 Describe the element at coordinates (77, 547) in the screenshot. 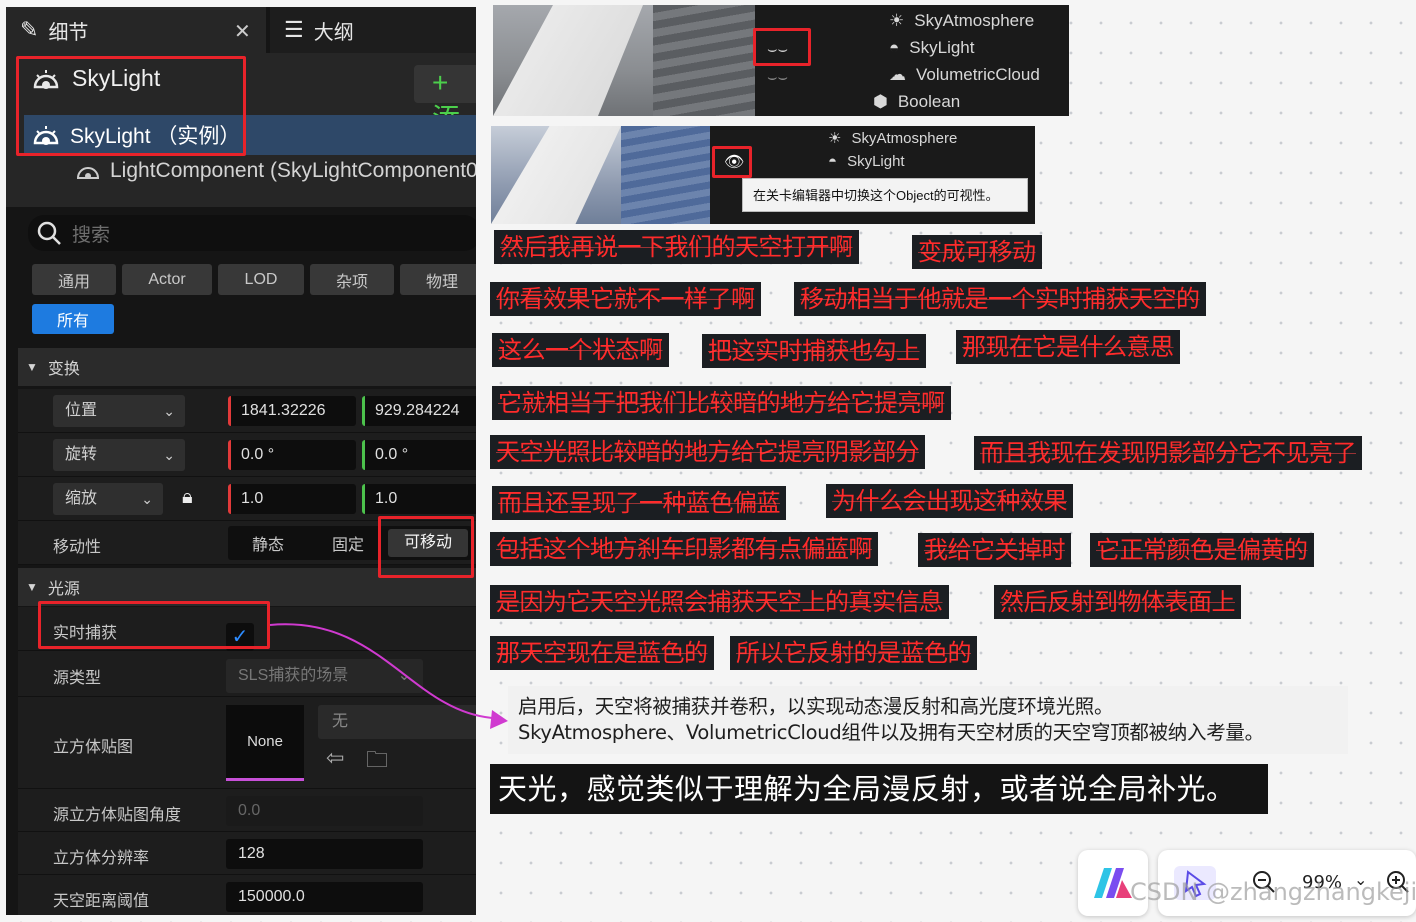

I see `mobility-label: 移动性` at that location.